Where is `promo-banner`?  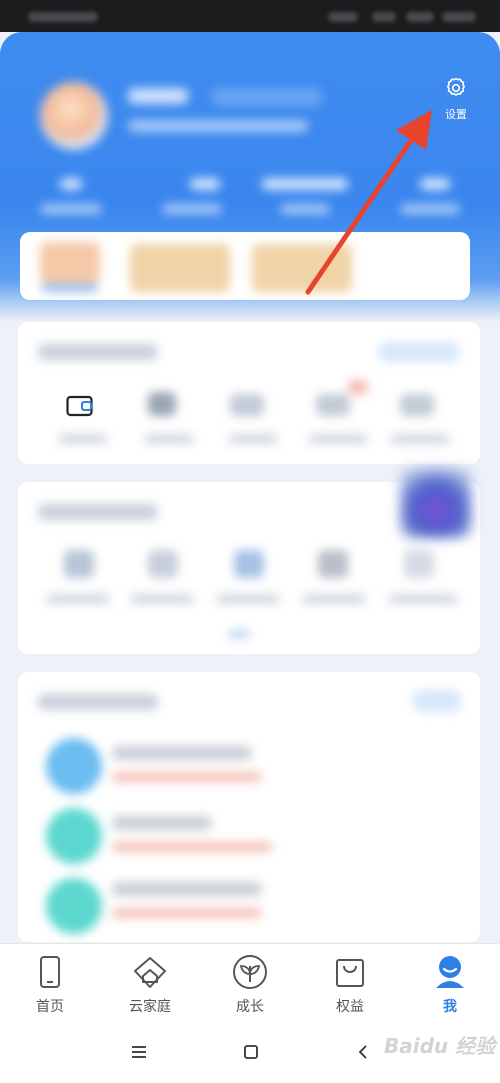 promo-banner is located at coordinates (245, 266).